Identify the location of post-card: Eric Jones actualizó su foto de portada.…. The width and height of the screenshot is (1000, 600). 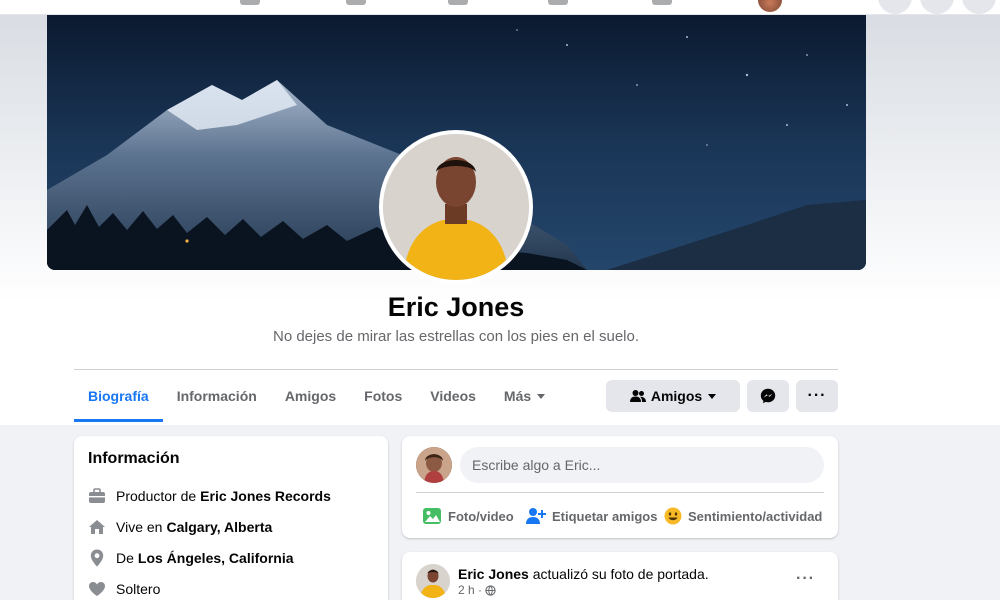
(620, 576).